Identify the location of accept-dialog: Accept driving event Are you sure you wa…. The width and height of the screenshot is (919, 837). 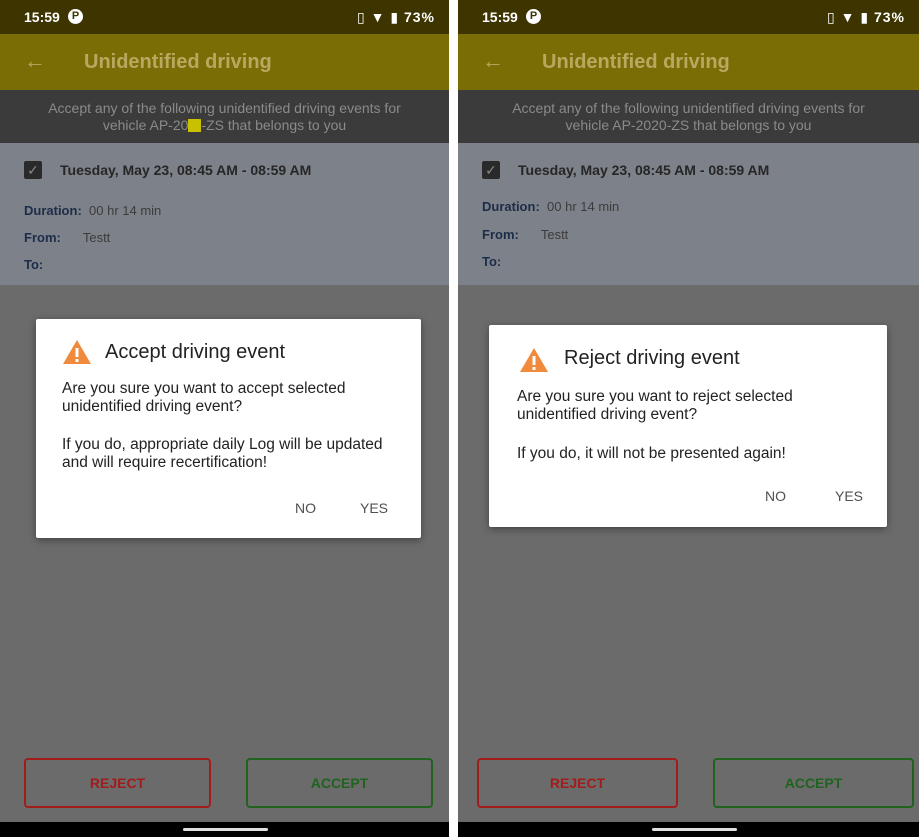
(228, 428).